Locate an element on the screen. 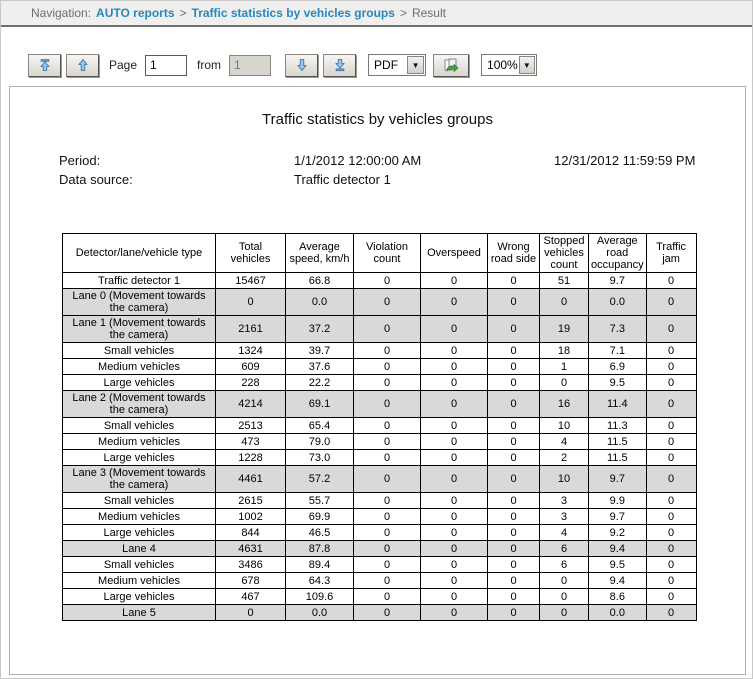 The width and height of the screenshot is (753, 679). cell-value: 6 is located at coordinates (564, 548).